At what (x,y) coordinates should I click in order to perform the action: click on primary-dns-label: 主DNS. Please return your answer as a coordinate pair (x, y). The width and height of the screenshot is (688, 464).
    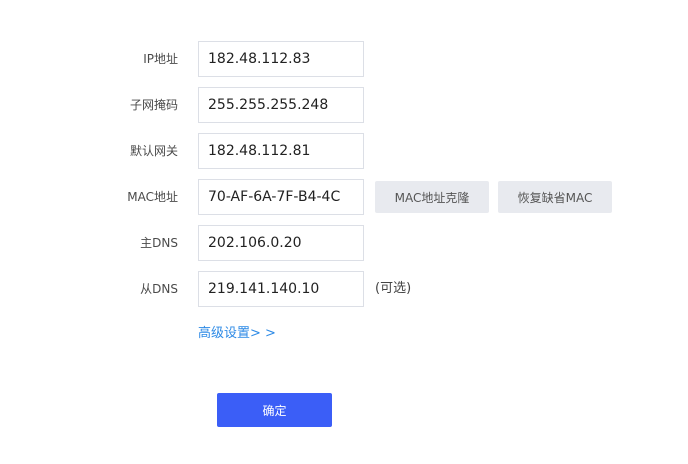
    Looking at the image, I should click on (159, 243).